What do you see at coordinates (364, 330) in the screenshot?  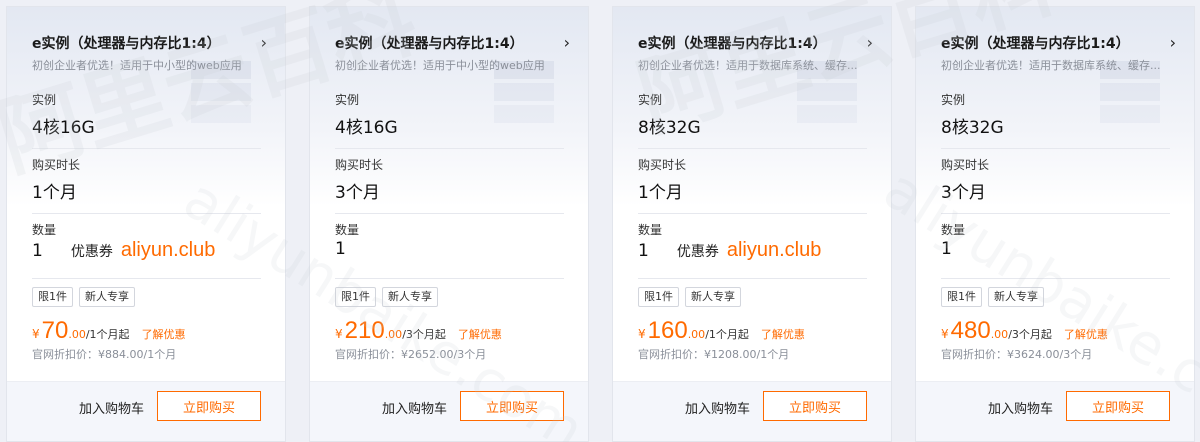 I see `price-integer: 210` at bounding box center [364, 330].